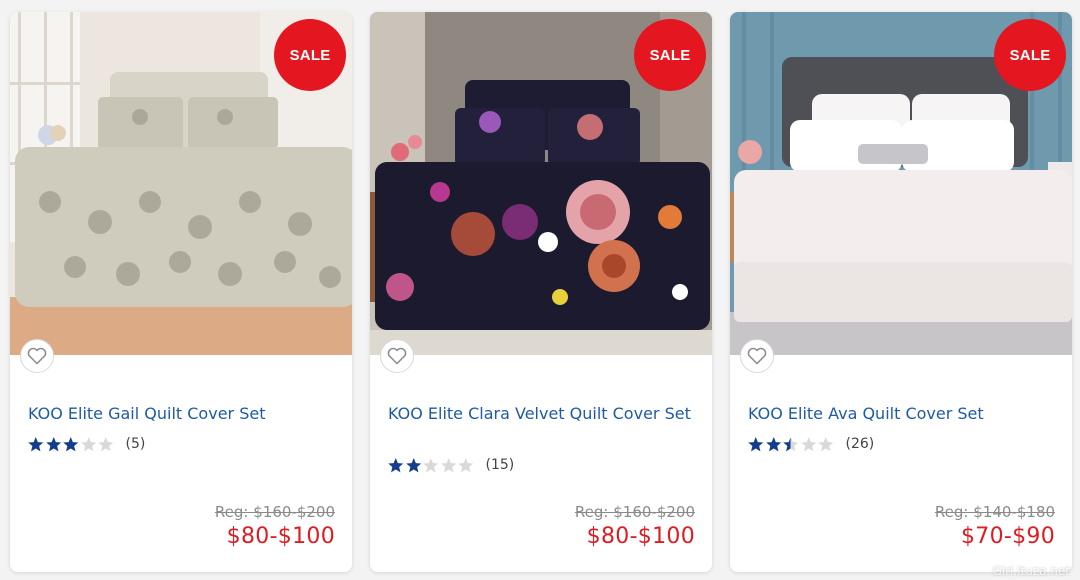 The image size is (1080, 580). Describe the element at coordinates (543, 413) in the screenshot. I see `product-title-link: KOO Elite Clara Velvet Quilt Cover Set` at that location.